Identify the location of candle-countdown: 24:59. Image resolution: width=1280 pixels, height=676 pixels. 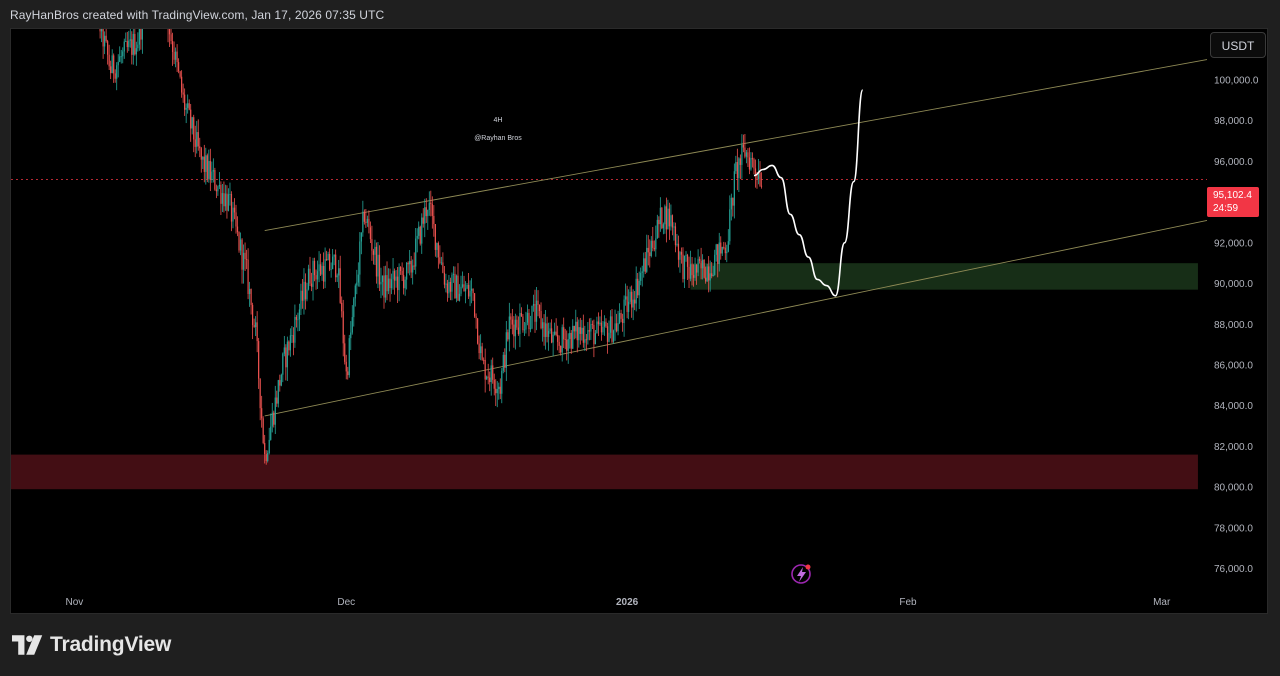
(1226, 208).